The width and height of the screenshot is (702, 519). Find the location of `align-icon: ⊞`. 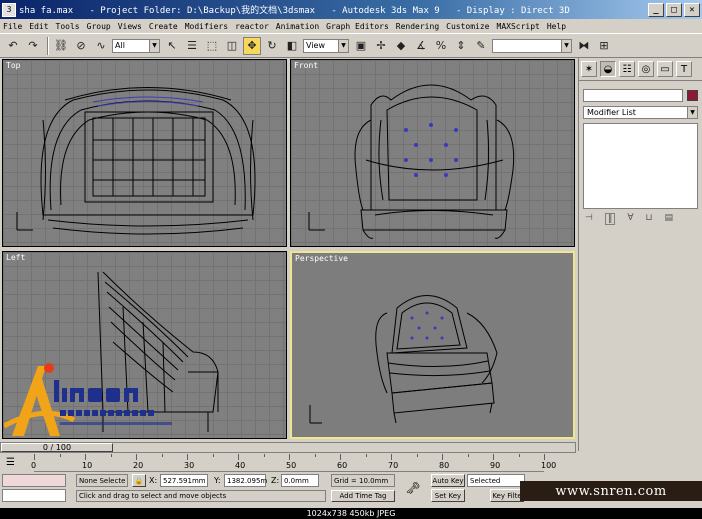

align-icon: ⊞ is located at coordinates (604, 46).